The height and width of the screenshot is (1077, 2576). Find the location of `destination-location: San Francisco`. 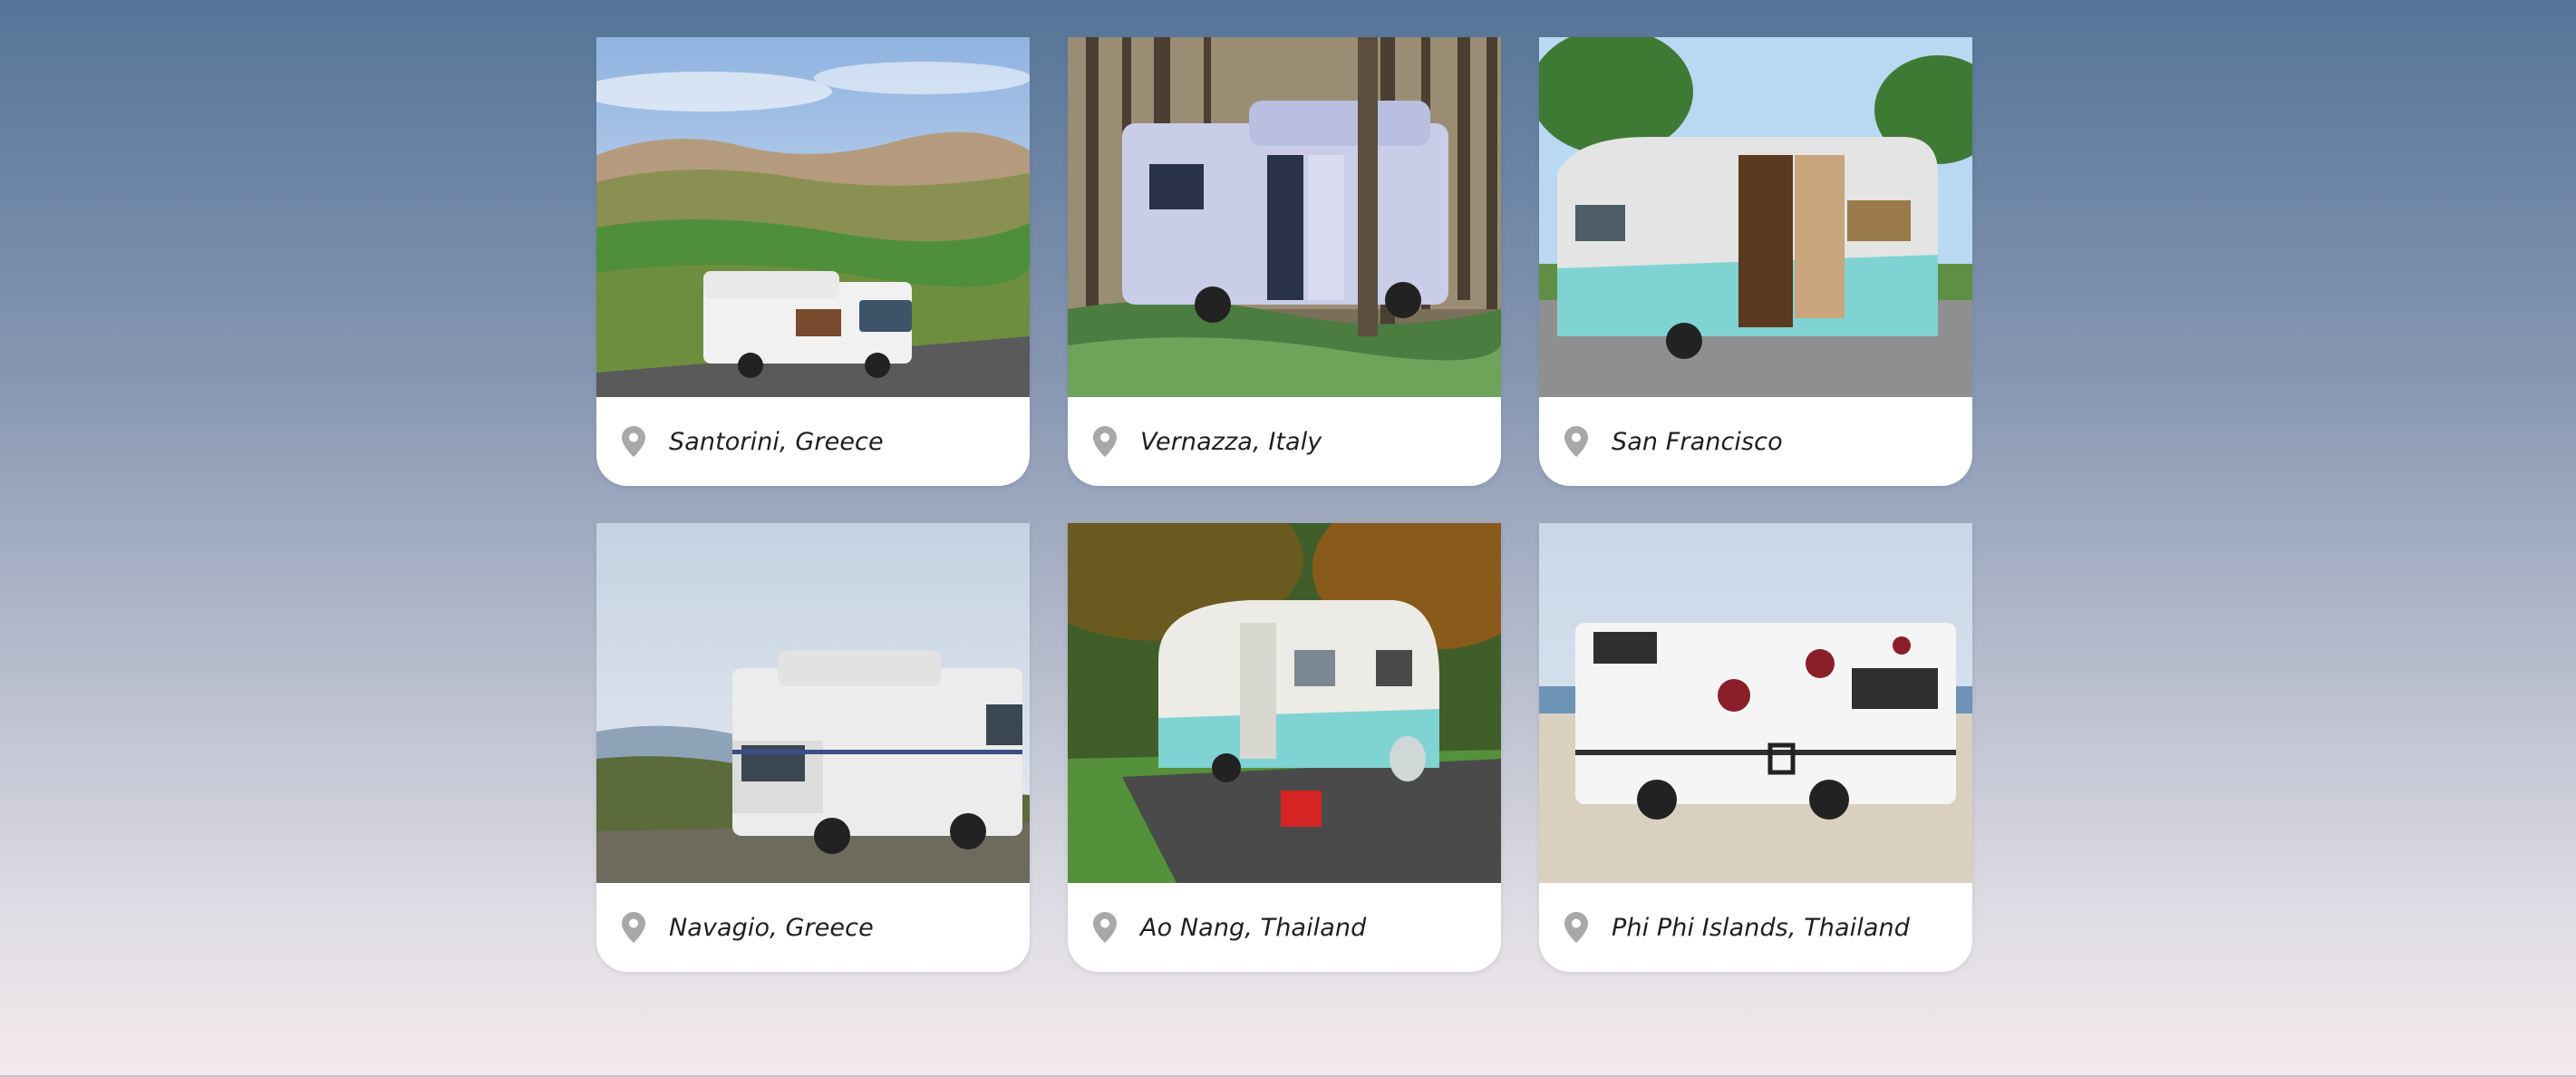

destination-location: San Francisco is located at coordinates (1697, 441).